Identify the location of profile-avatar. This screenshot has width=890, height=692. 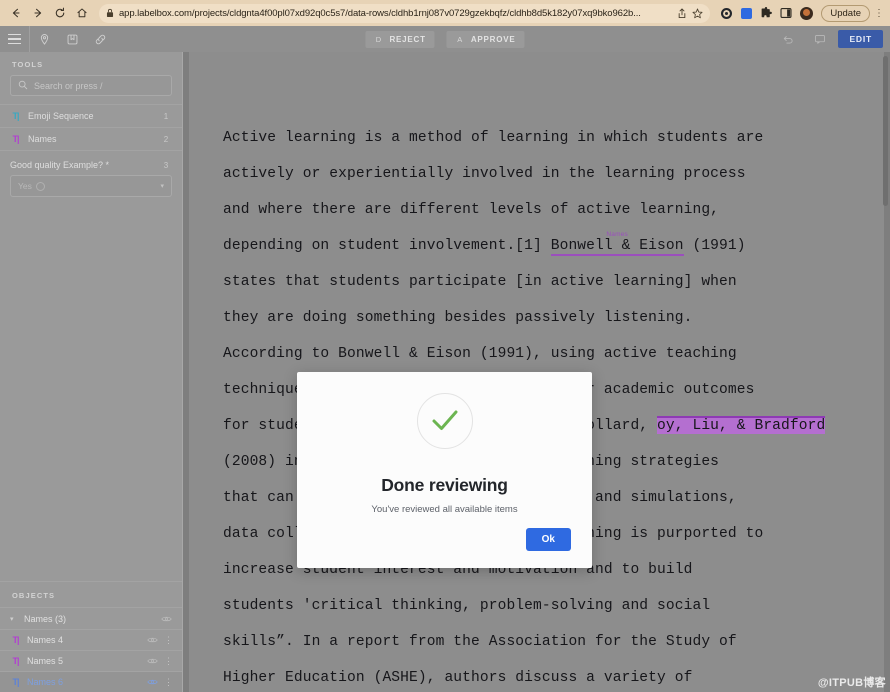
(806, 13).